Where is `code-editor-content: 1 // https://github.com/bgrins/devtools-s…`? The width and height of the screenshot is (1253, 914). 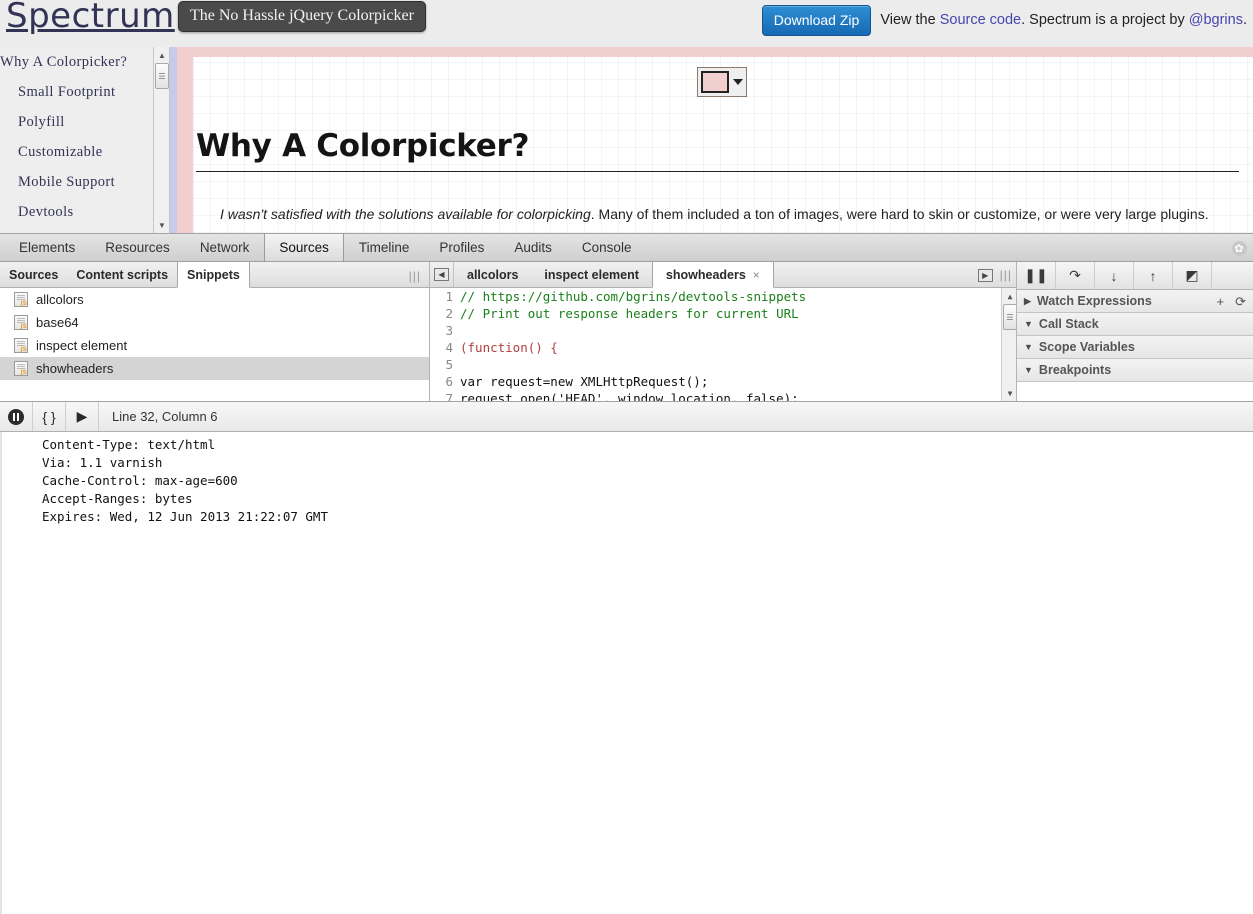
code-editor-content: 1 // https://github.com/bgrins/devtools-s… is located at coordinates (723, 344).